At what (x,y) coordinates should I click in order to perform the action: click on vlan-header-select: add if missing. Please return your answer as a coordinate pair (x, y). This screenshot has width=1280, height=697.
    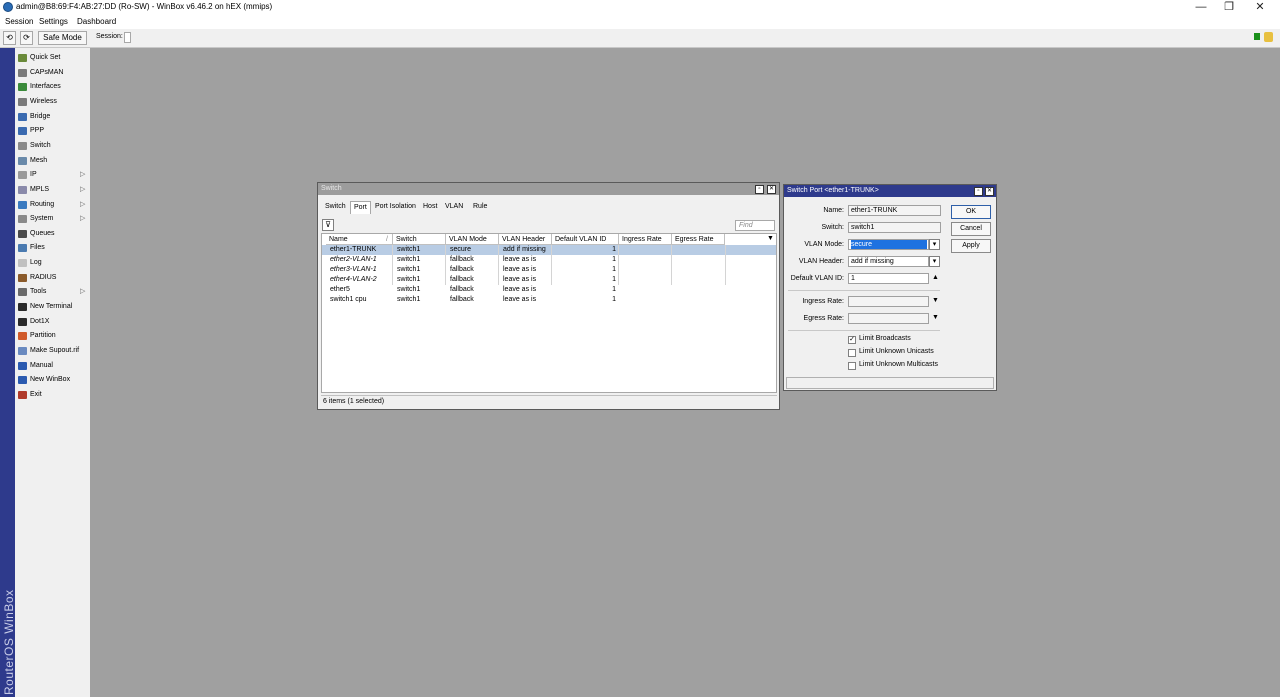
    Looking at the image, I should click on (888, 261).